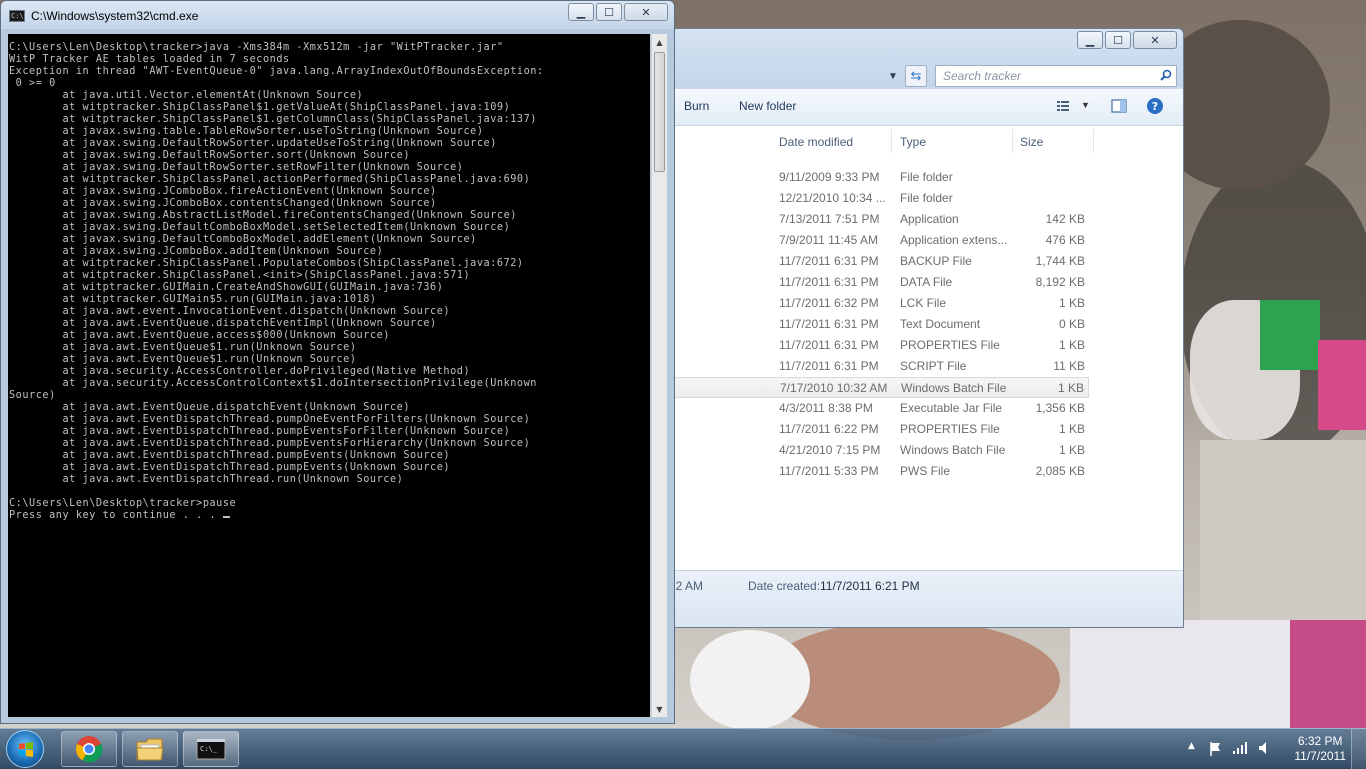 Image resolution: width=1366 pixels, height=769 pixels. I want to click on row-type: Text Document, so click(940, 324).